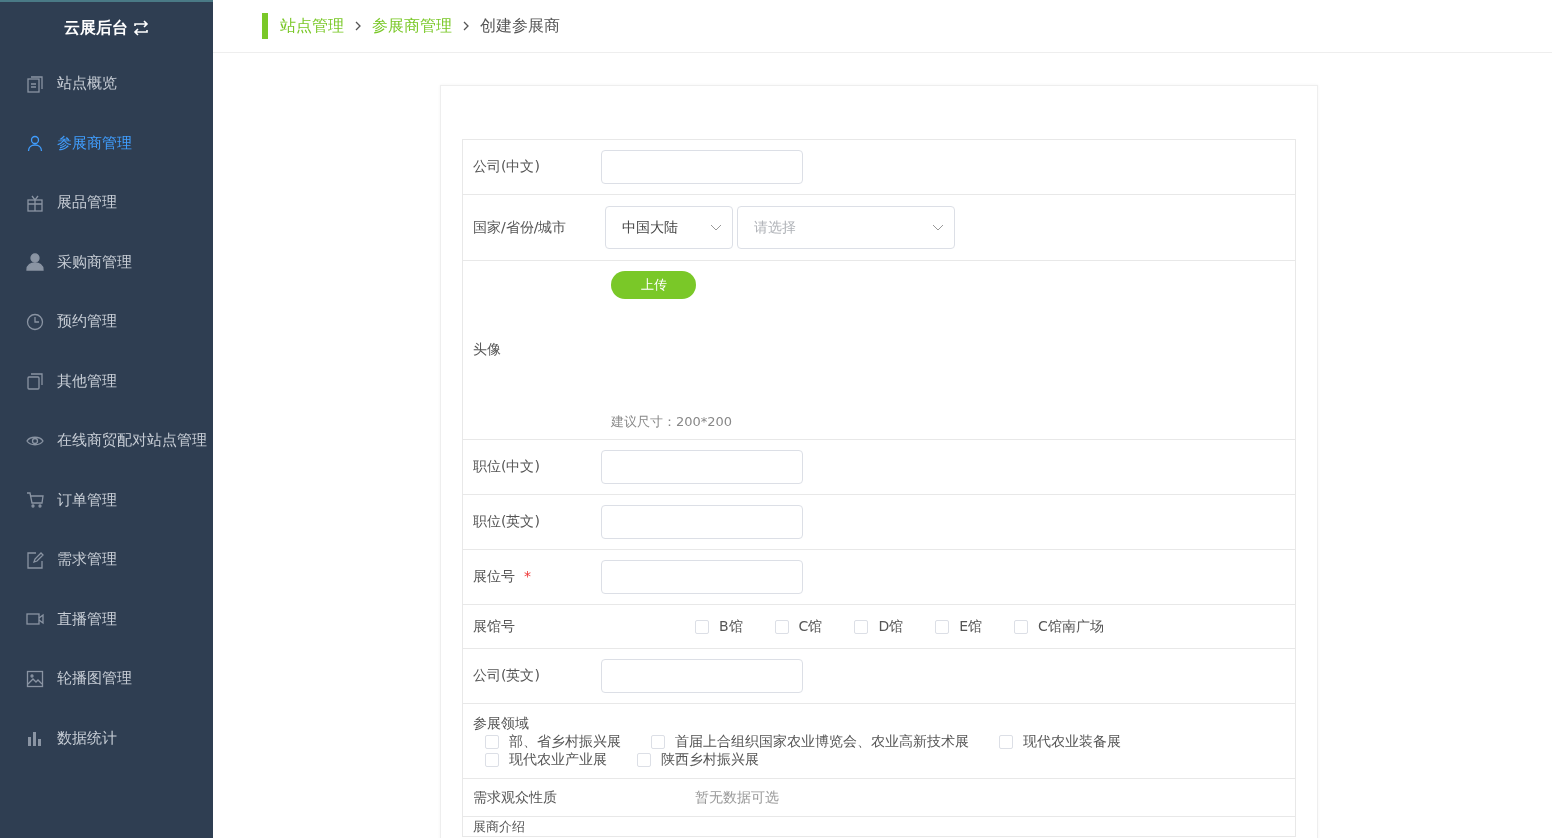 This screenshot has width=1552, height=838. What do you see at coordinates (507, 522) in the screenshot?
I see `field-label: 职位(英文)` at bounding box center [507, 522].